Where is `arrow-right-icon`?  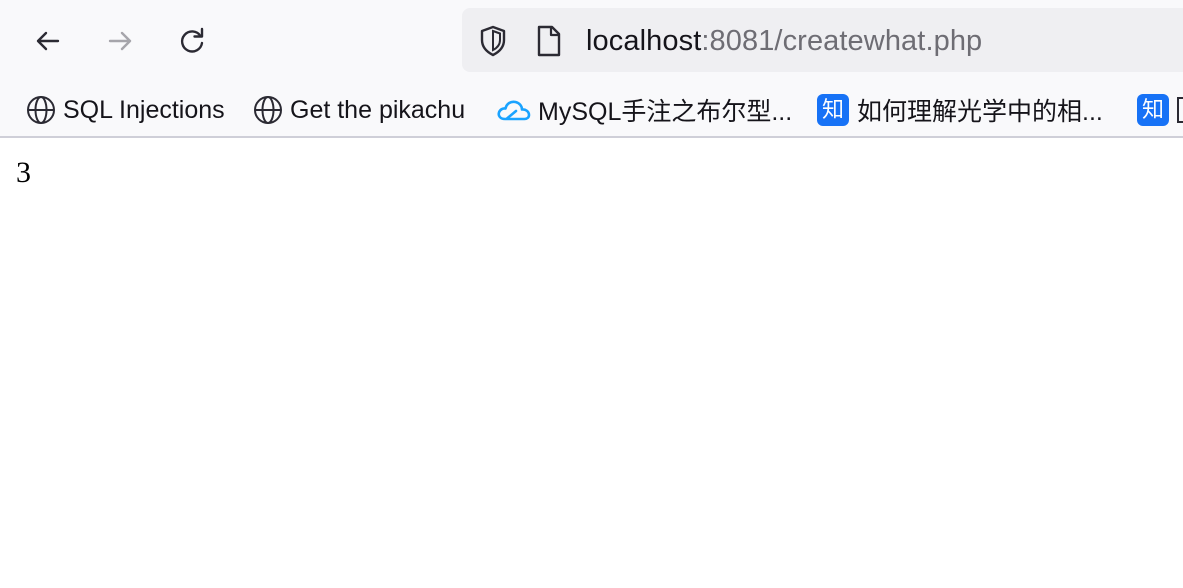
arrow-right-icon is located at coordinates (120, 41).